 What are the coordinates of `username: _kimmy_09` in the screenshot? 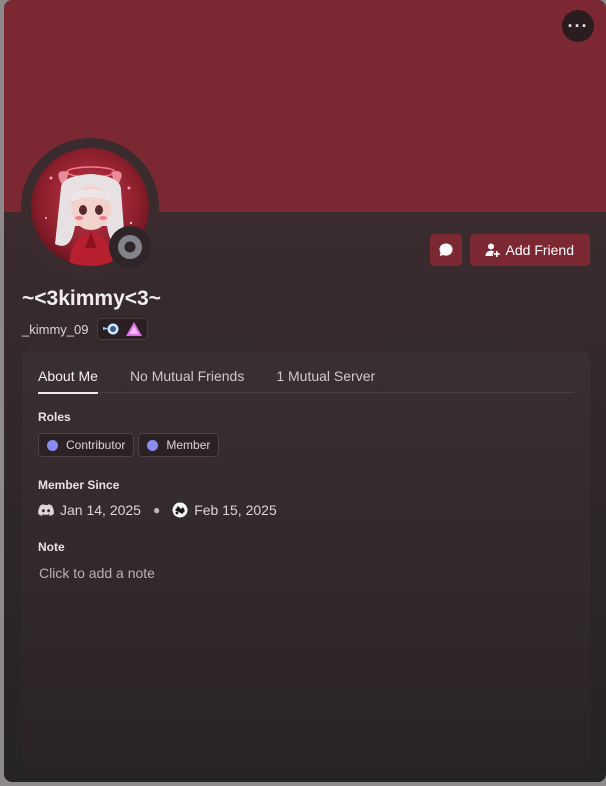 It's located at (55, 329).